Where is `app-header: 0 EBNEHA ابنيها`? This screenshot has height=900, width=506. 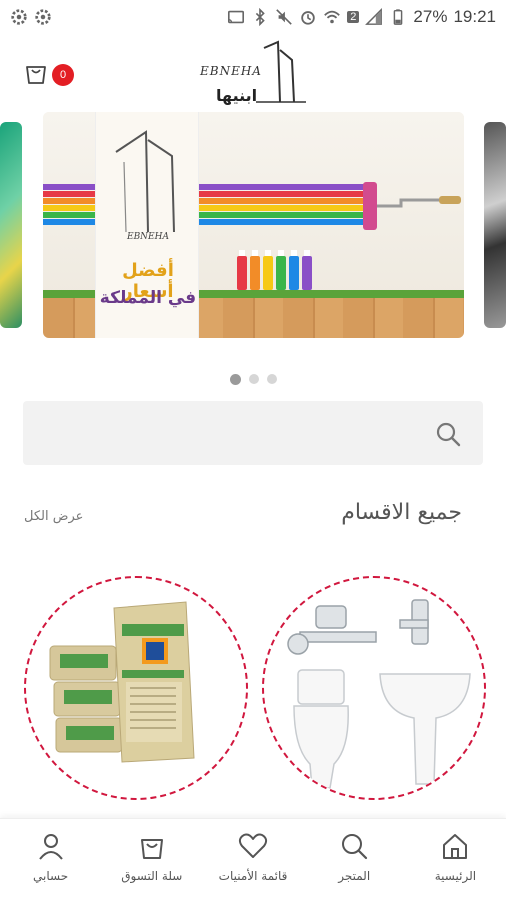 app-header: 0 EBNEHA ابنيها is located at coordinates (253, 72).